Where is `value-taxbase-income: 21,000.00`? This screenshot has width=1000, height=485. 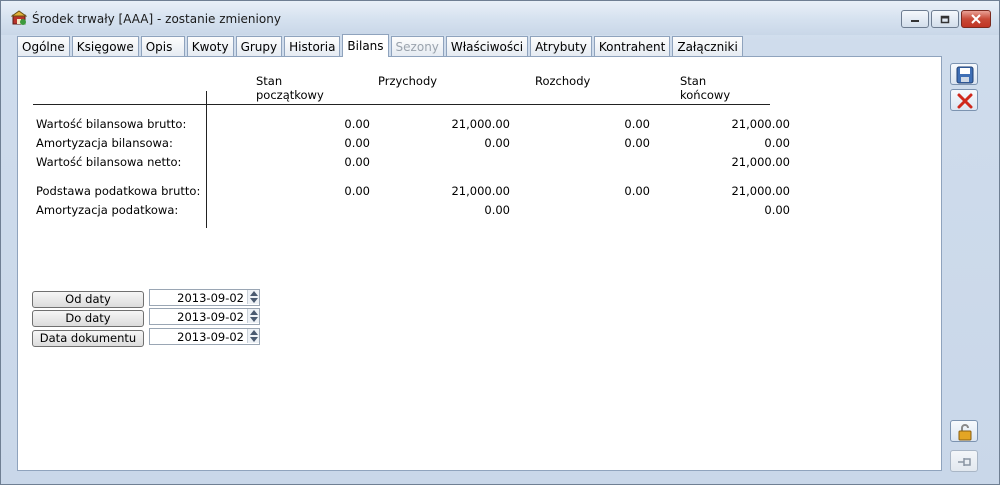 value-taxbase-income: 21,000.00 is located at coordinates (480, 191).